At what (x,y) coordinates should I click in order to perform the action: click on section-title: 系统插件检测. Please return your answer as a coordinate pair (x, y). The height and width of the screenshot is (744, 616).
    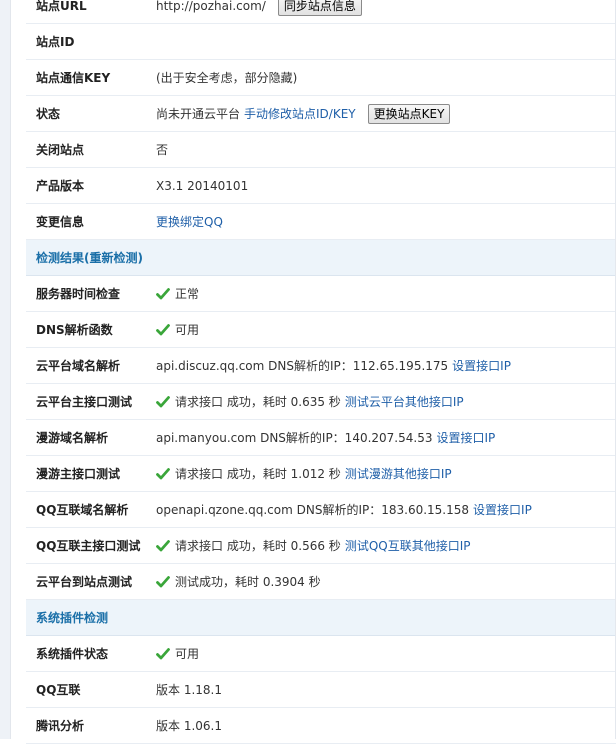
    Looking at the image, I should click on (72, 618).